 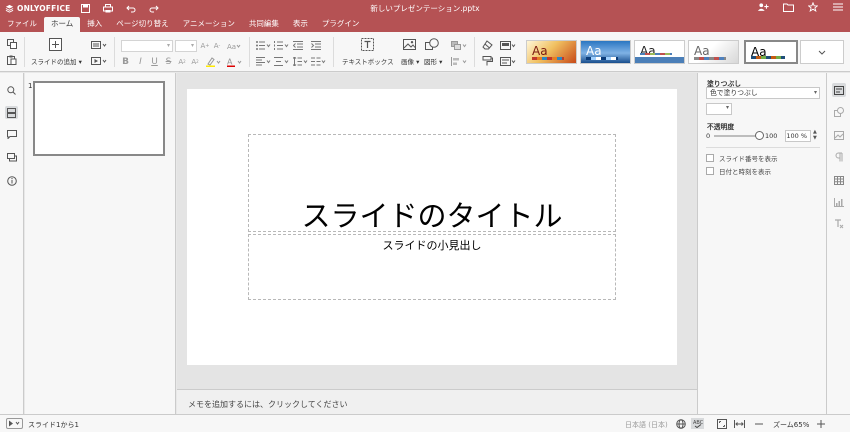 I want to click on tab-insert: 挿入, so click(x=94, y=24).